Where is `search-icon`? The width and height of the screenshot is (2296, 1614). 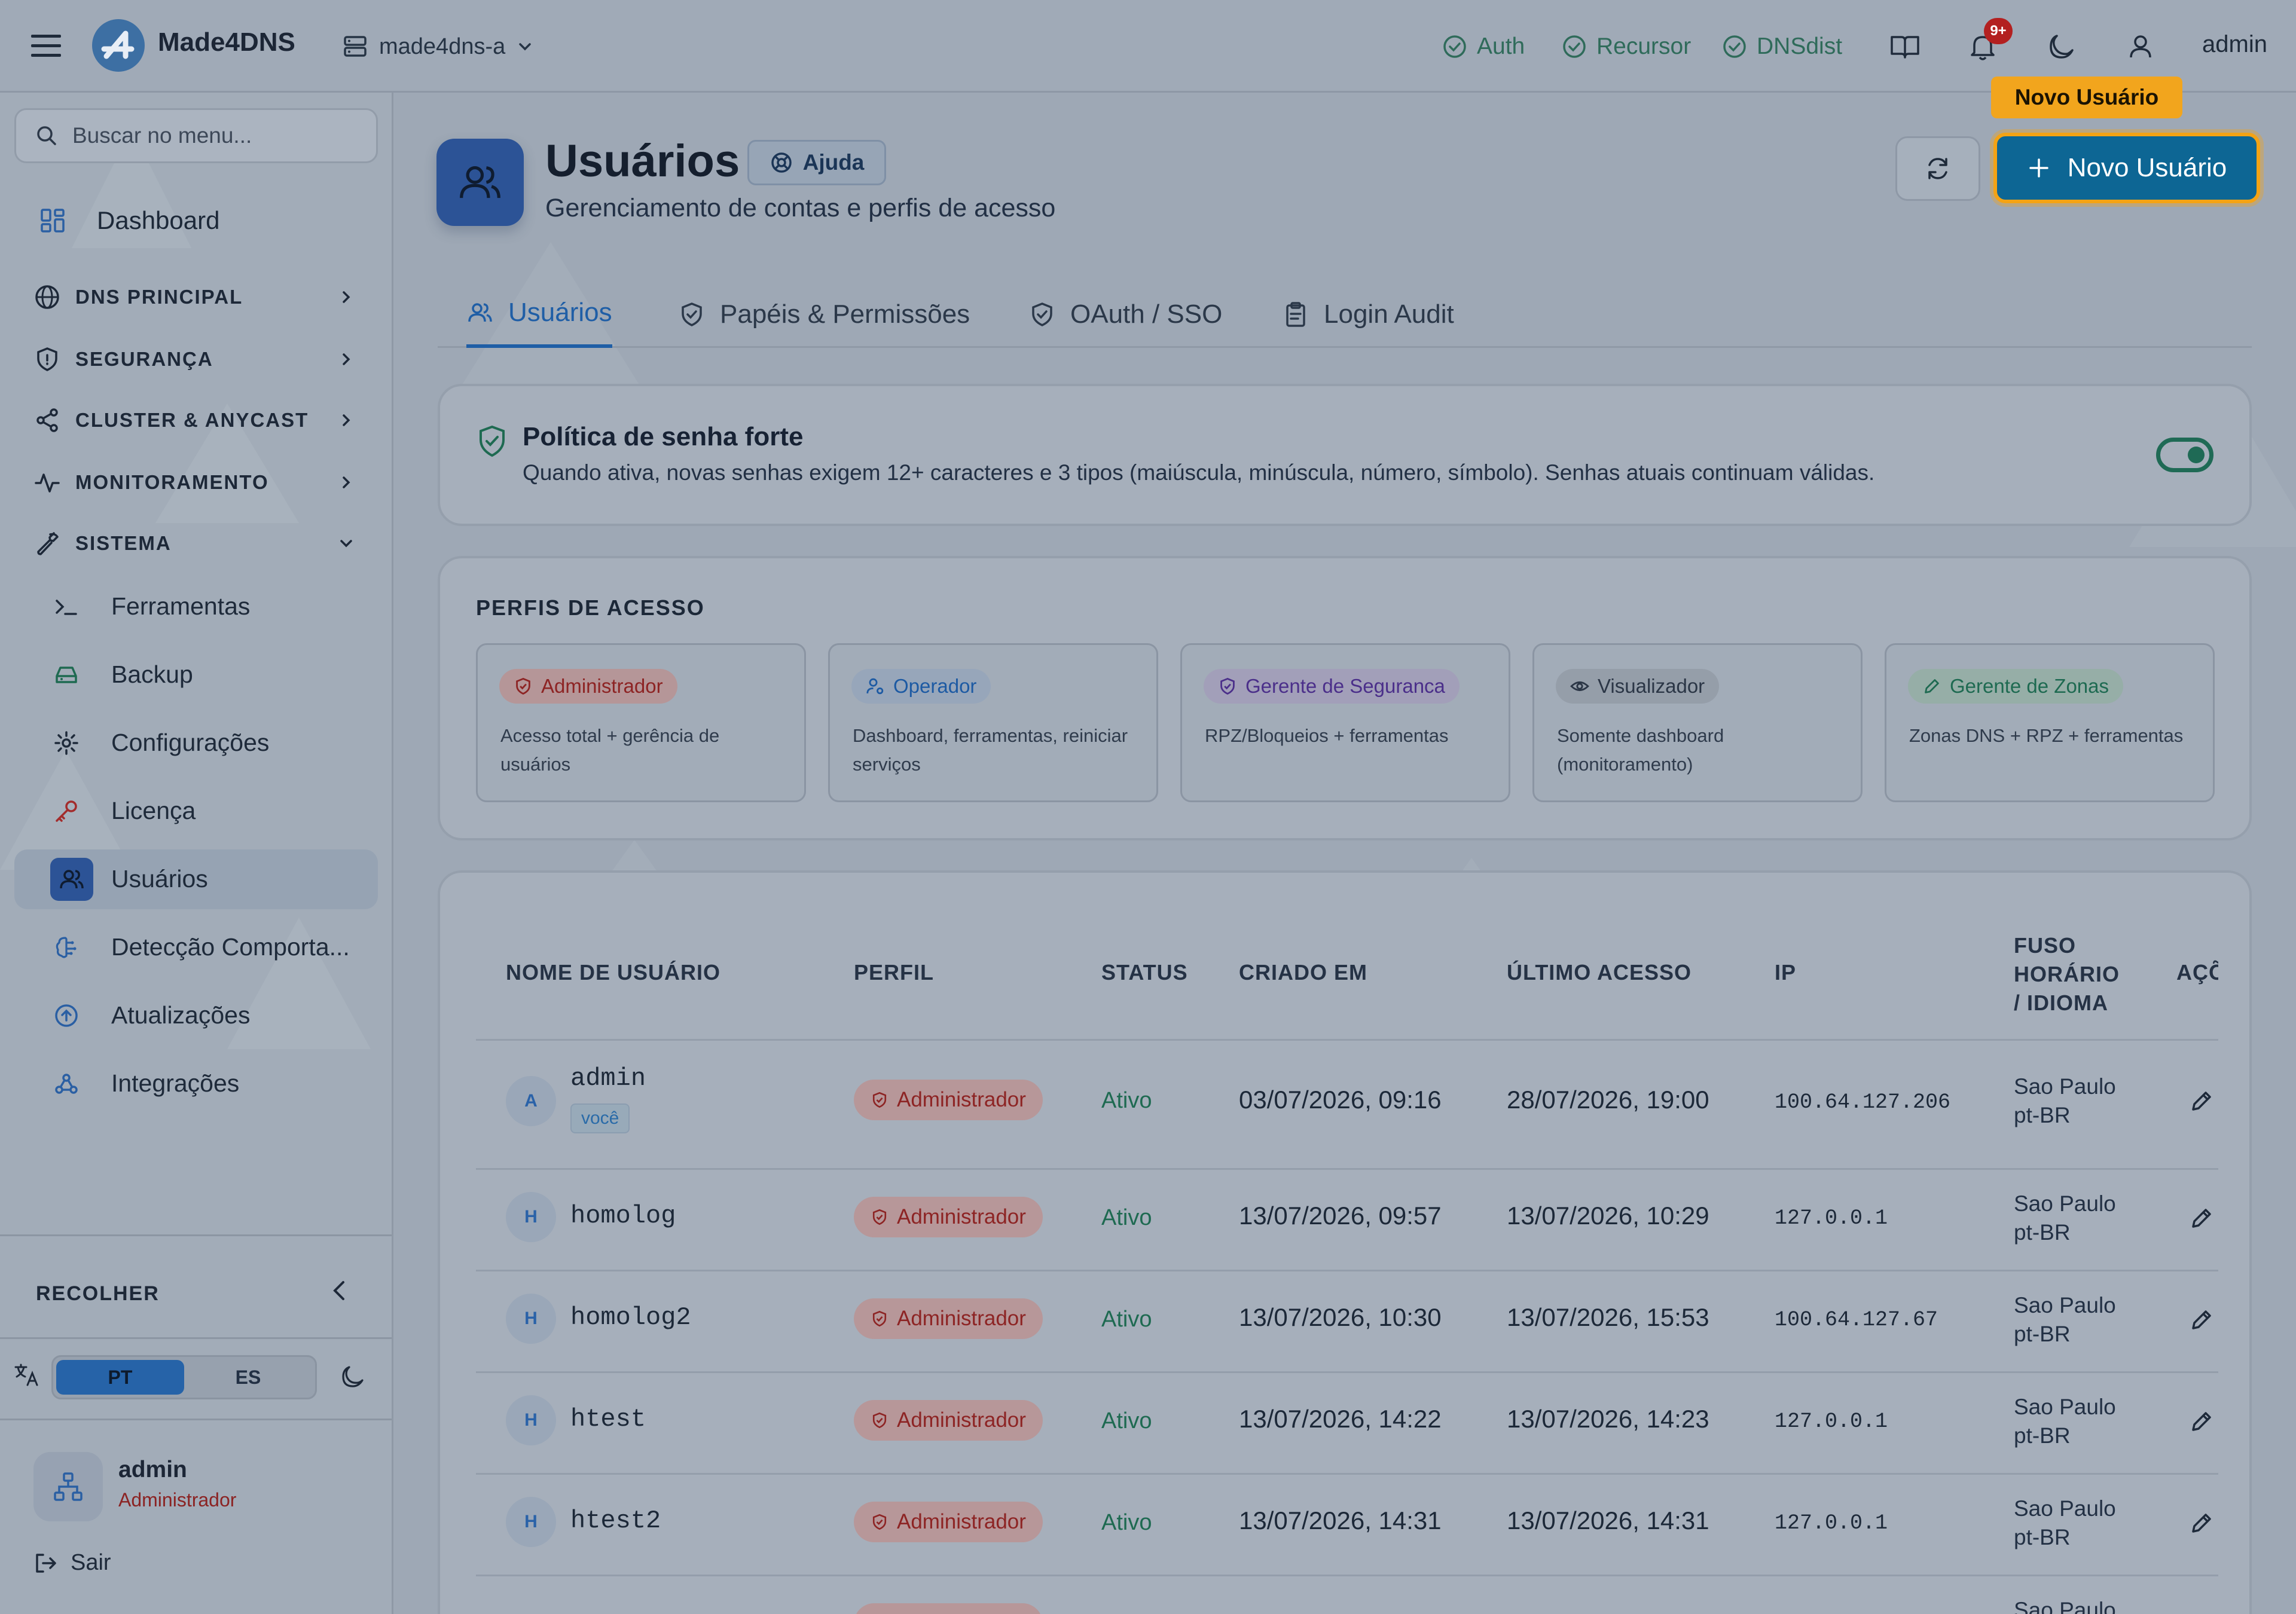 search-icon is located at coordinates (46, 135).